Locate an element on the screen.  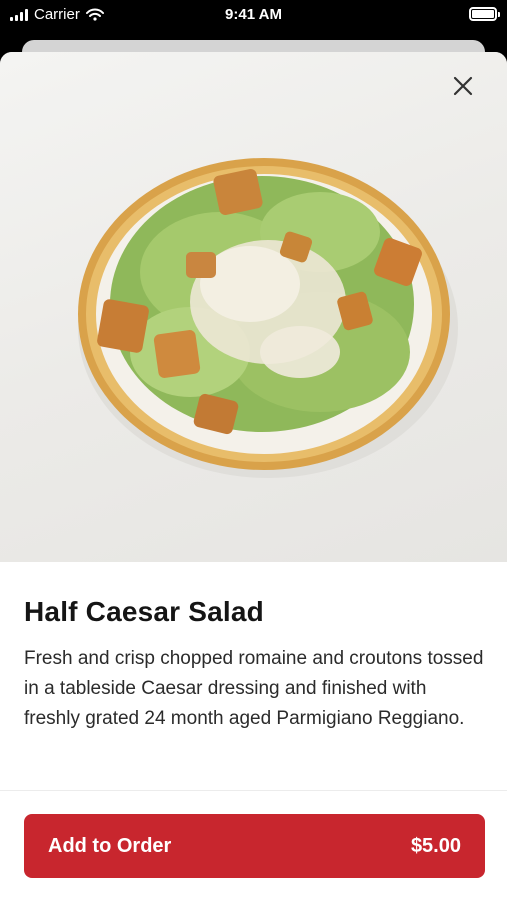
status-time: 9:41 AM is located at coordinates (253, 14).